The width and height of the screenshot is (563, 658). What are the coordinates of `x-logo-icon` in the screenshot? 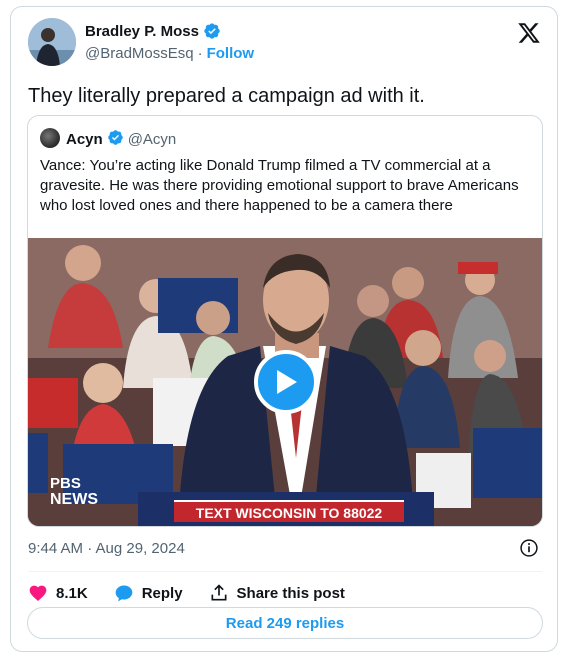 It's located at (529, 33).